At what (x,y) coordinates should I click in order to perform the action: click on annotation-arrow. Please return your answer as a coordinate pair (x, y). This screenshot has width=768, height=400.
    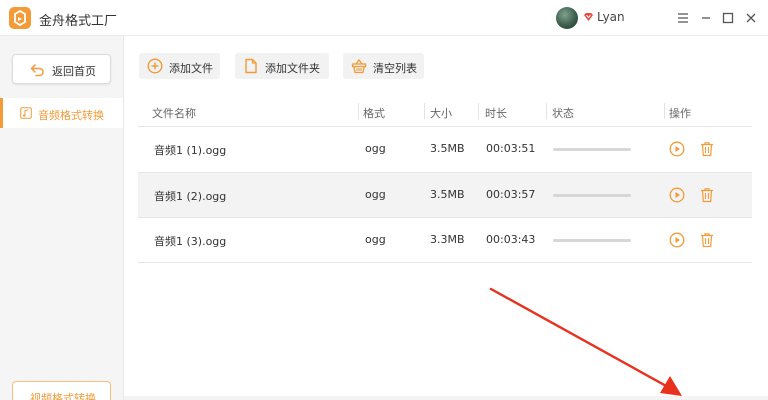
    Looking at the image, I should click on (585, 341).